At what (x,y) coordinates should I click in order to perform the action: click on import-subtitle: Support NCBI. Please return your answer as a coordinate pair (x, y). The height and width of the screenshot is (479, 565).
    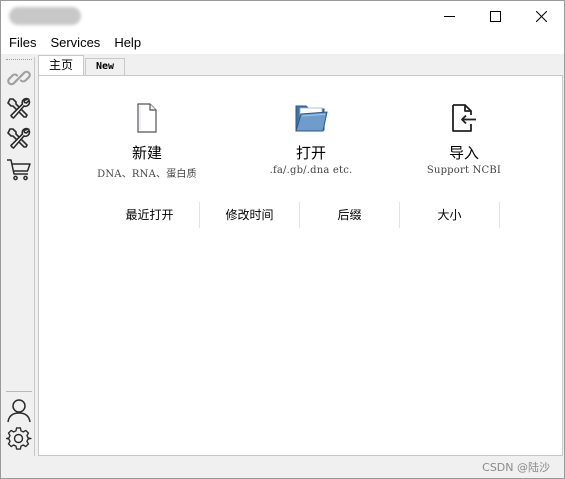
    Looking at the image, I should click on (464, 170).